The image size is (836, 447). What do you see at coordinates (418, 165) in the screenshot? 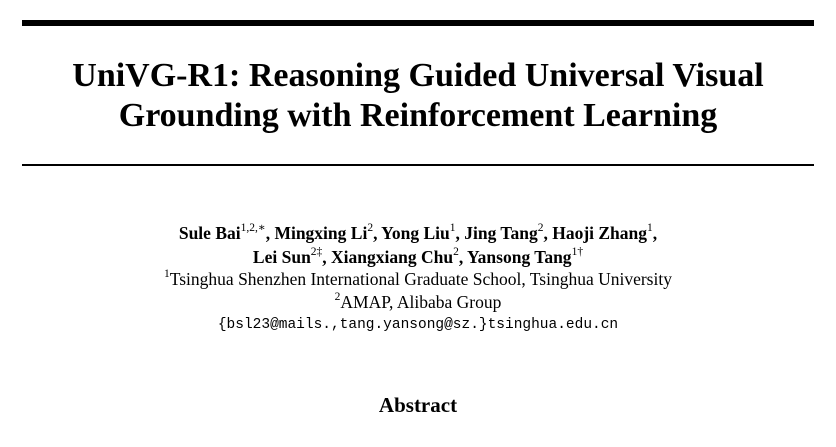
I see `title-rule` at bounding box center [418, 165].